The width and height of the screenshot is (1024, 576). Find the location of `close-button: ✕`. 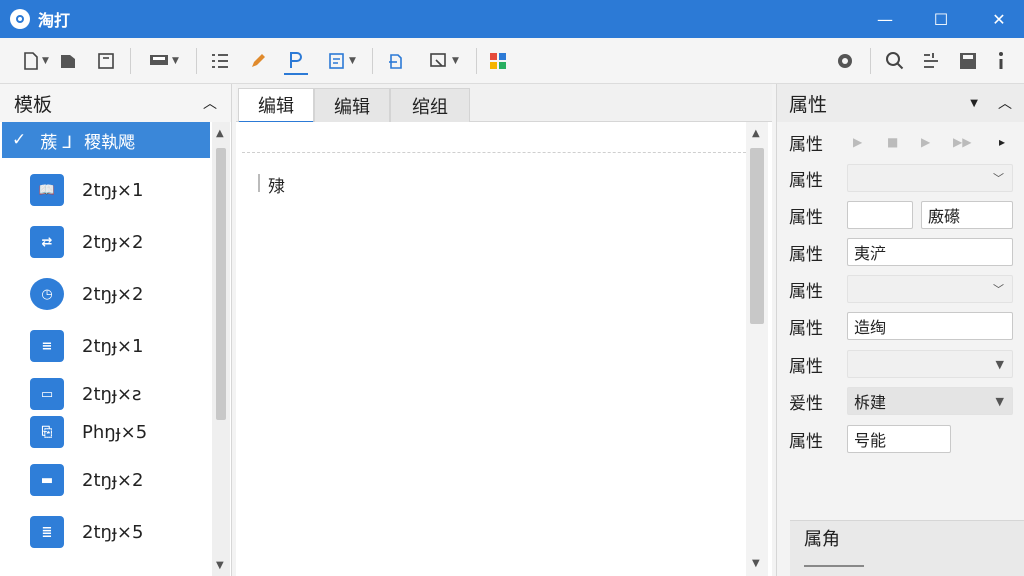

close-button: ✕ is located at coordinates (999, 19).